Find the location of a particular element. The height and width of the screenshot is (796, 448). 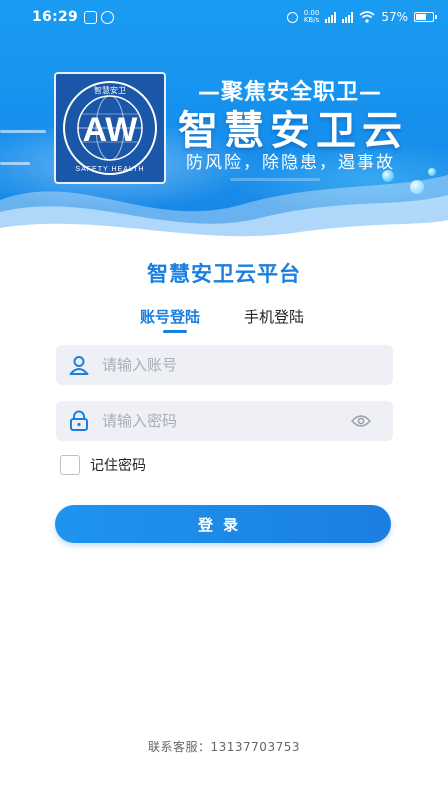

wifi-icon is located at coordinates (367, 17).